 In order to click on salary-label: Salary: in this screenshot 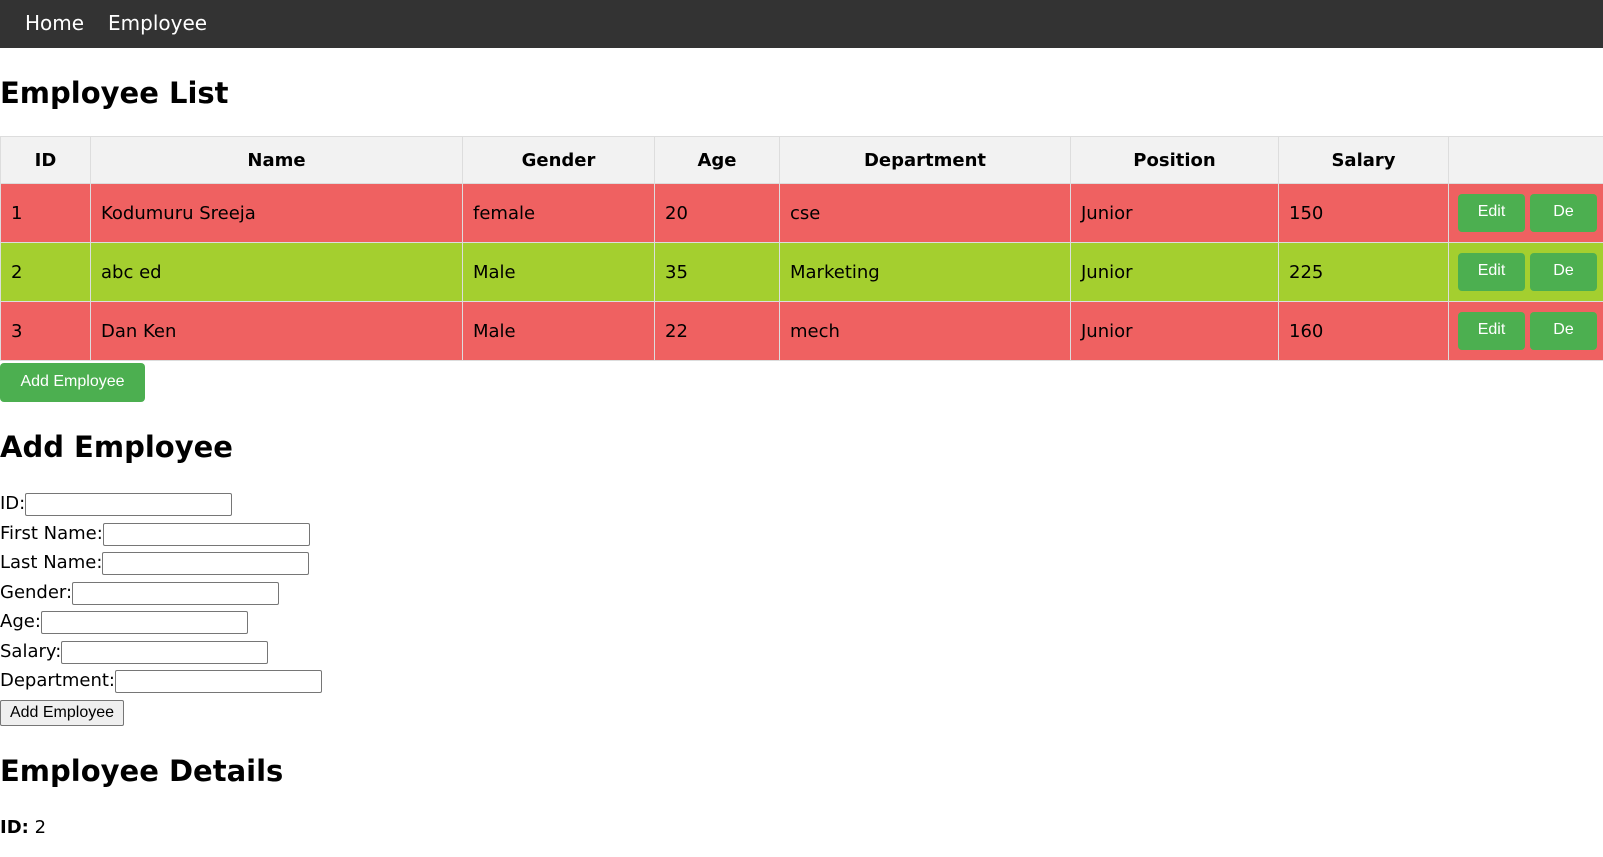, I will do `click(31, 651)`.